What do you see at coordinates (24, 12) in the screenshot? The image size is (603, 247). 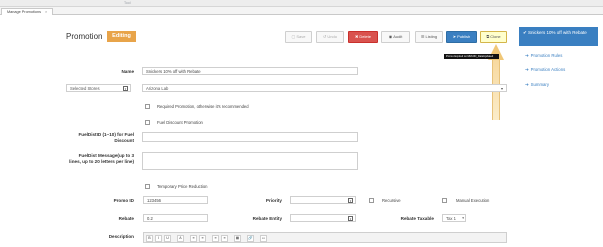 I see `tab-label: Manage Promotions` at bounding box center [24, 12].